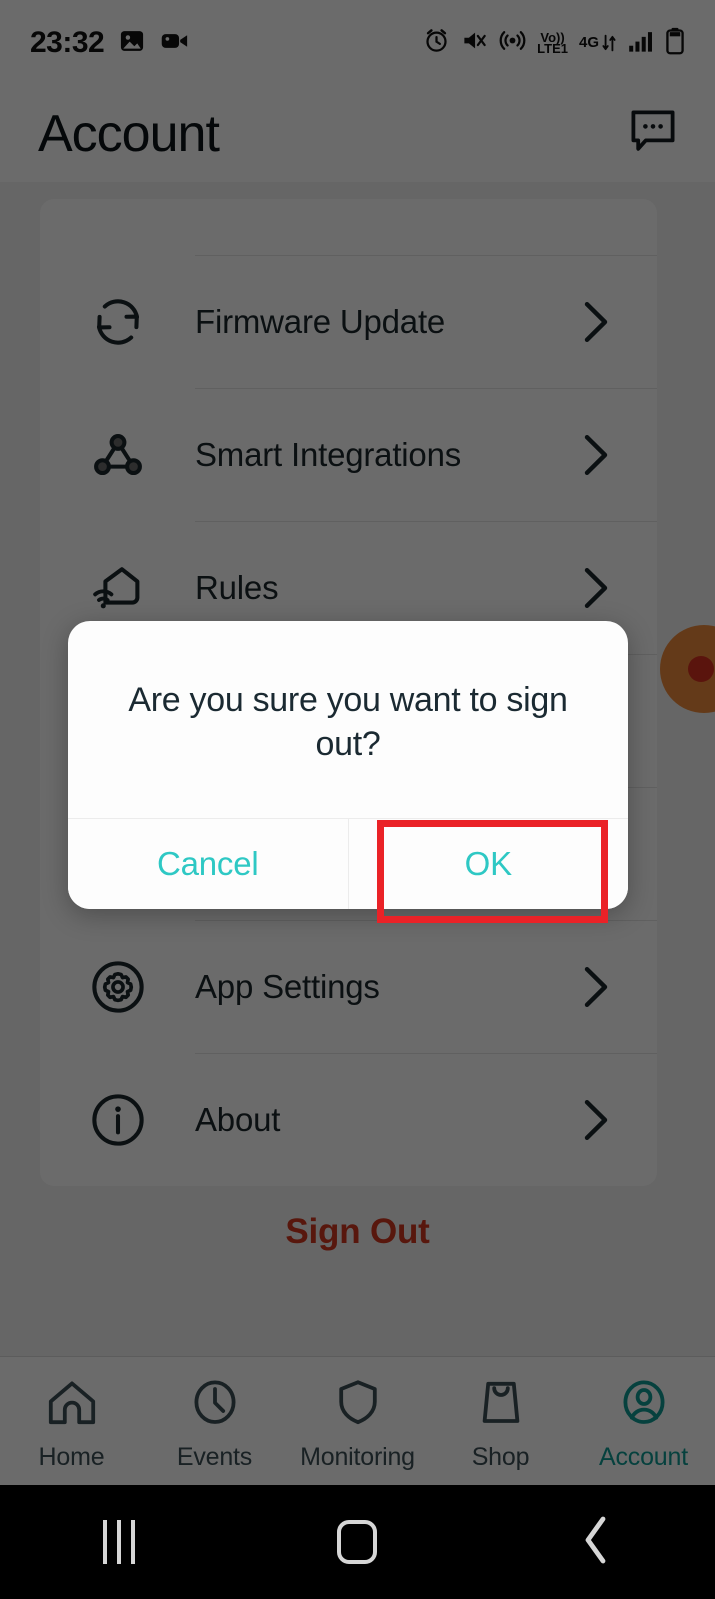 The width and height of the screenshot is (715, 1599). What do you see at coordinates (117, 987) in the screenshot?
I see `gear-icon` at bounding box center [117, 987].